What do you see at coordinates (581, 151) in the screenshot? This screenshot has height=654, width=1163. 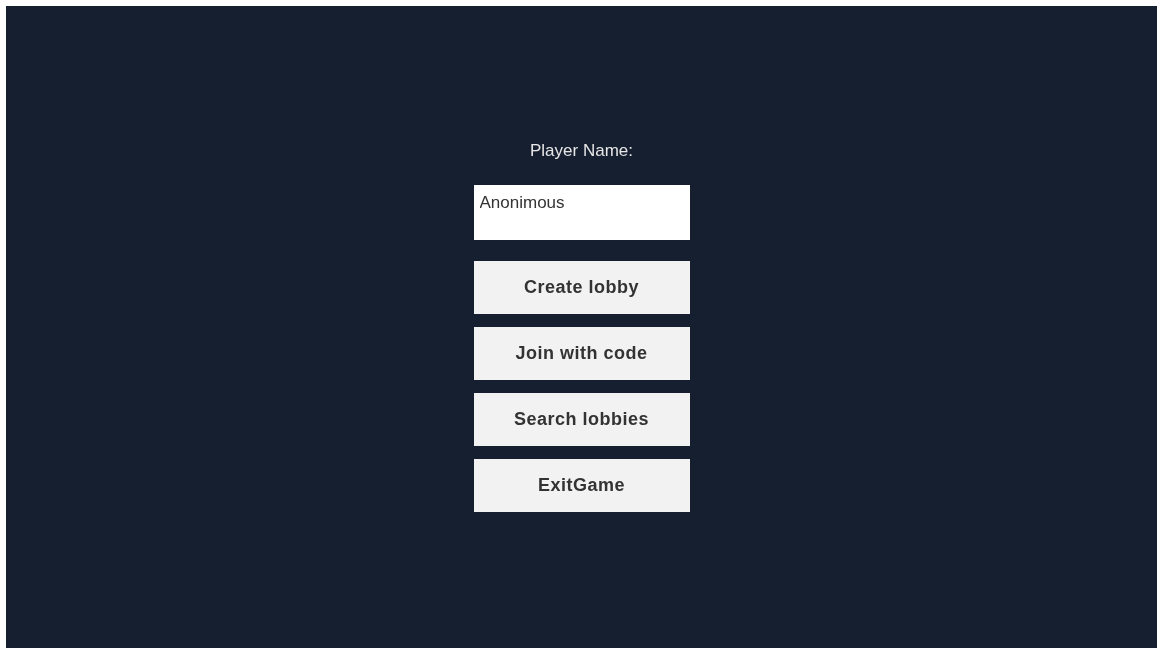 I see `player-name-label: Player Name:` at bounding box center [581, 151].